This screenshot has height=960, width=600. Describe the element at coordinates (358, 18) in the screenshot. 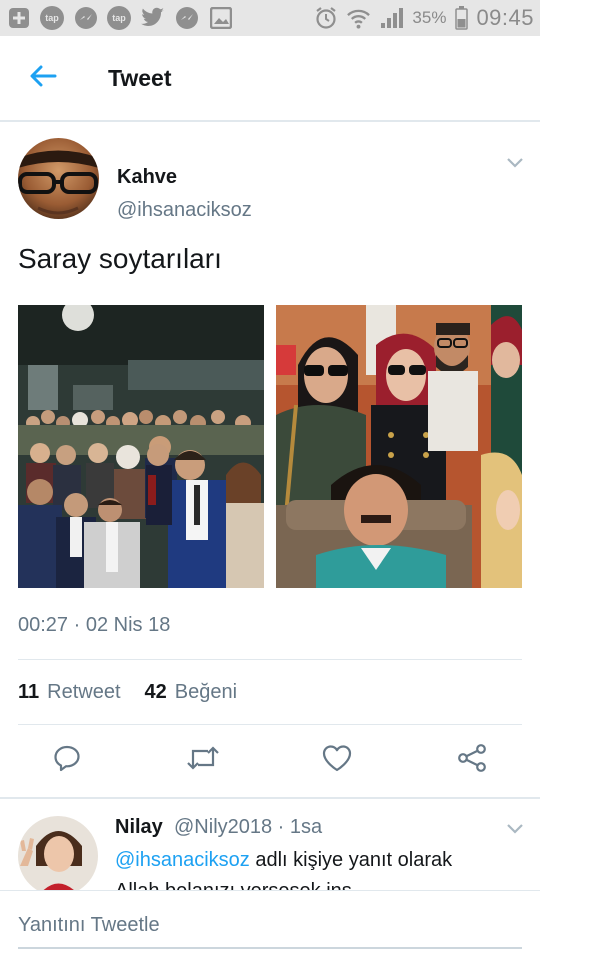

I see `wifi-icon` at that location.